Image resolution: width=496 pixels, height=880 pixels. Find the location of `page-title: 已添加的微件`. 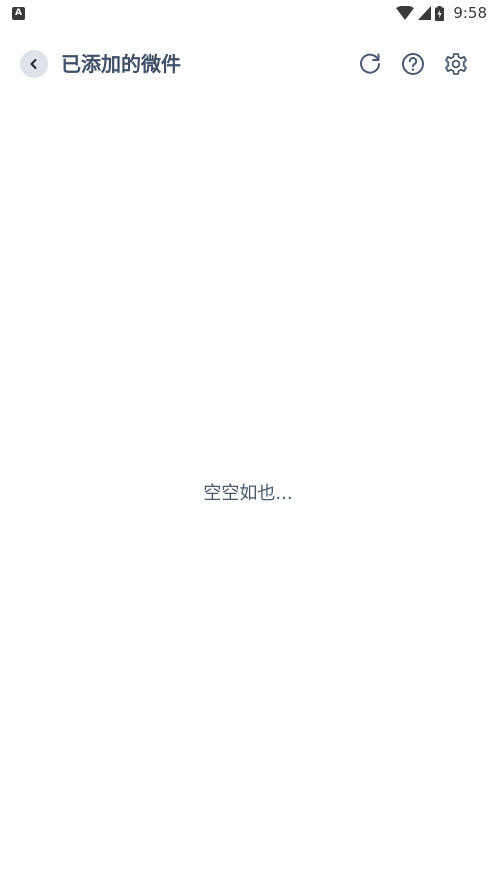

page-title: 已添加的微件 is located at coordinates (121, 64).